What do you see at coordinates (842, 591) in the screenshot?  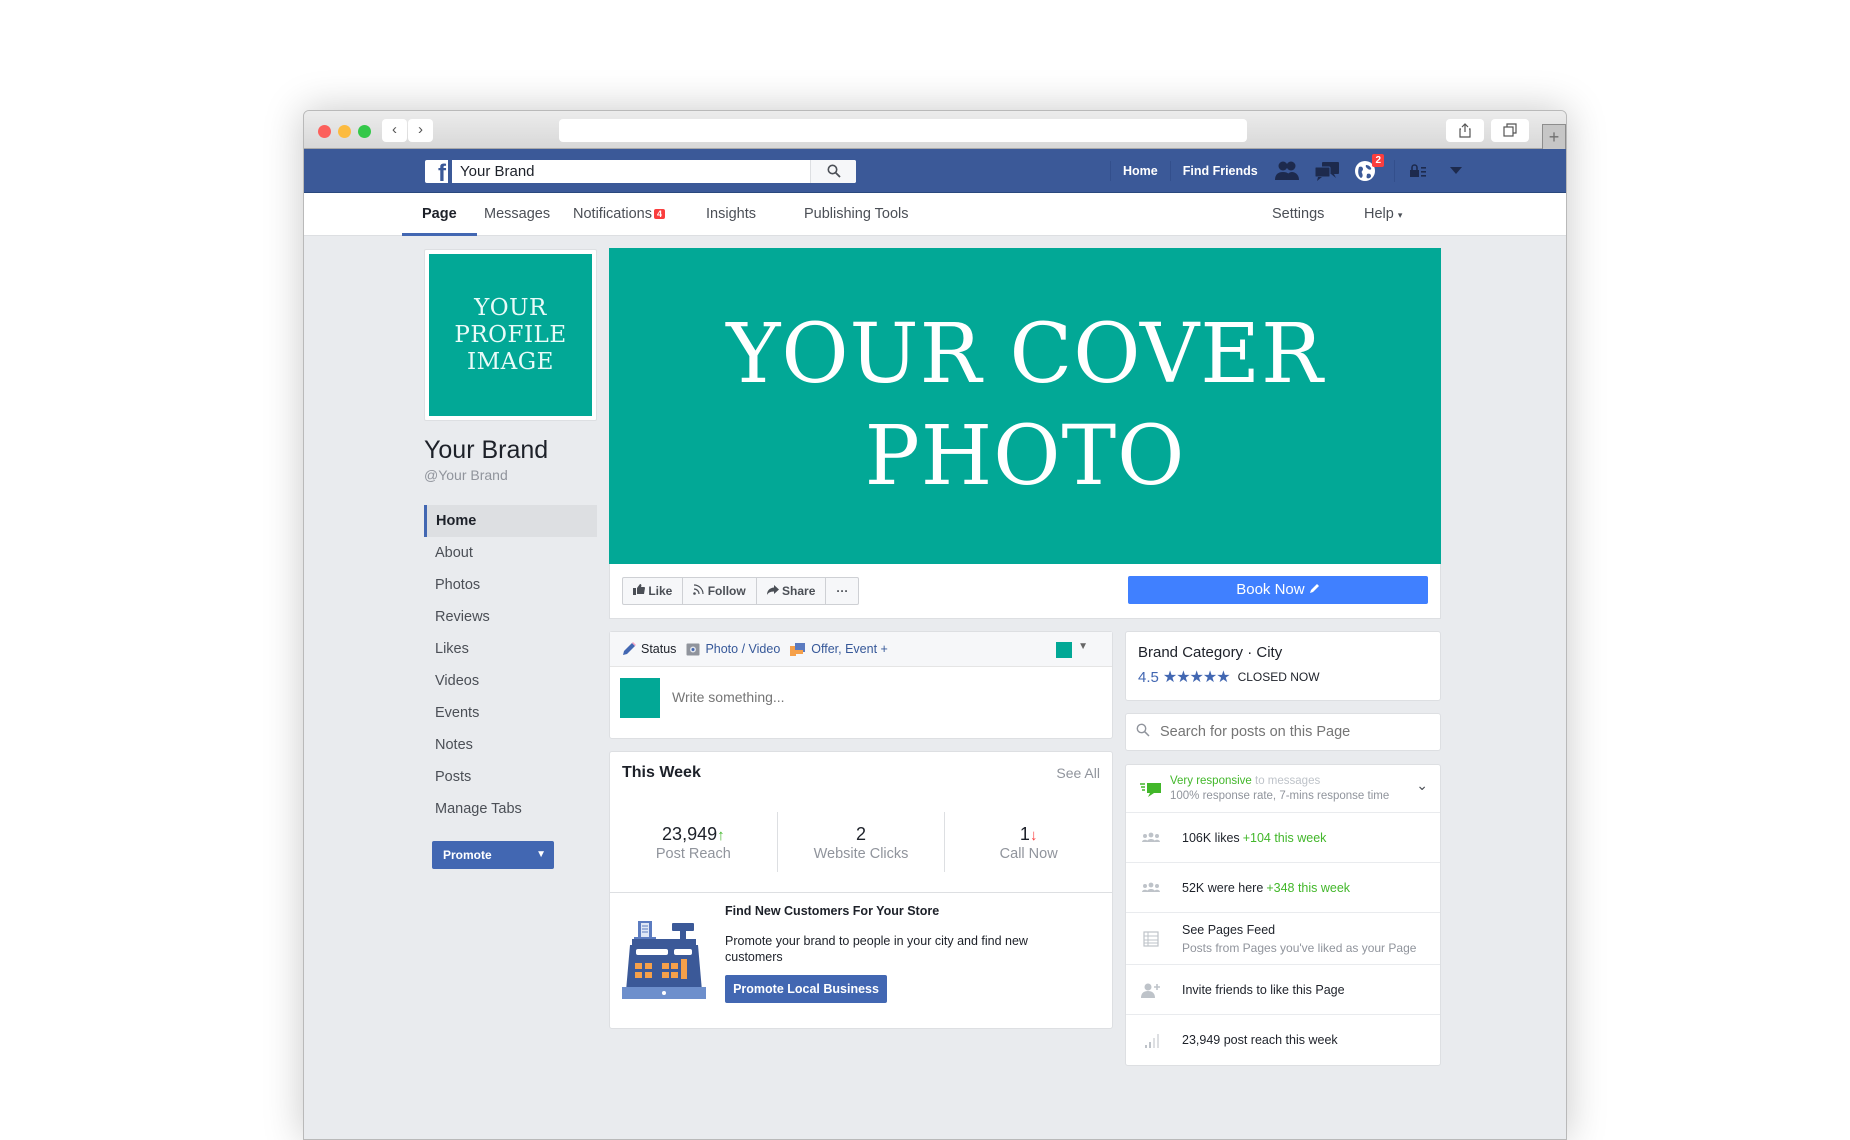 I see `more-options-button: ···` at bounding box center [842, 591].